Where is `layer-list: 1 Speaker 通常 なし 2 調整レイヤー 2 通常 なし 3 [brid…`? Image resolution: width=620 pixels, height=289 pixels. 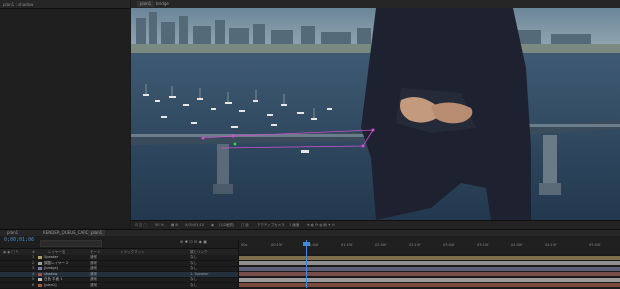 layer-list: 1 Speaker 通常 なし 2 調整レイヤー 2 通常 なし 3 [brid… is located at coordinates (119, 272).